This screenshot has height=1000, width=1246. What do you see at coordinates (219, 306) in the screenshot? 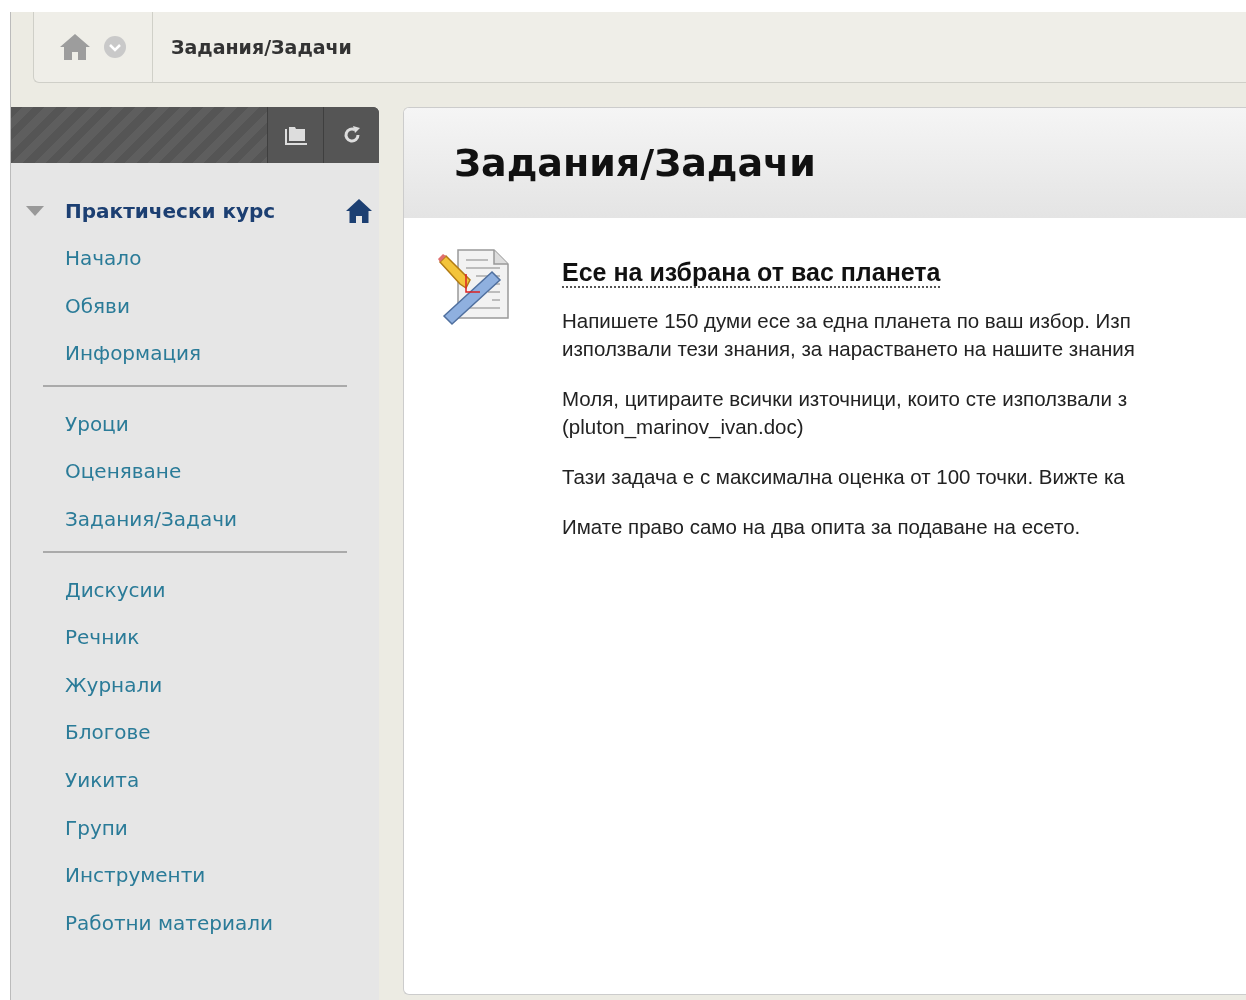
I see `menu-link: Обяви` at bounding box center [219, 306].